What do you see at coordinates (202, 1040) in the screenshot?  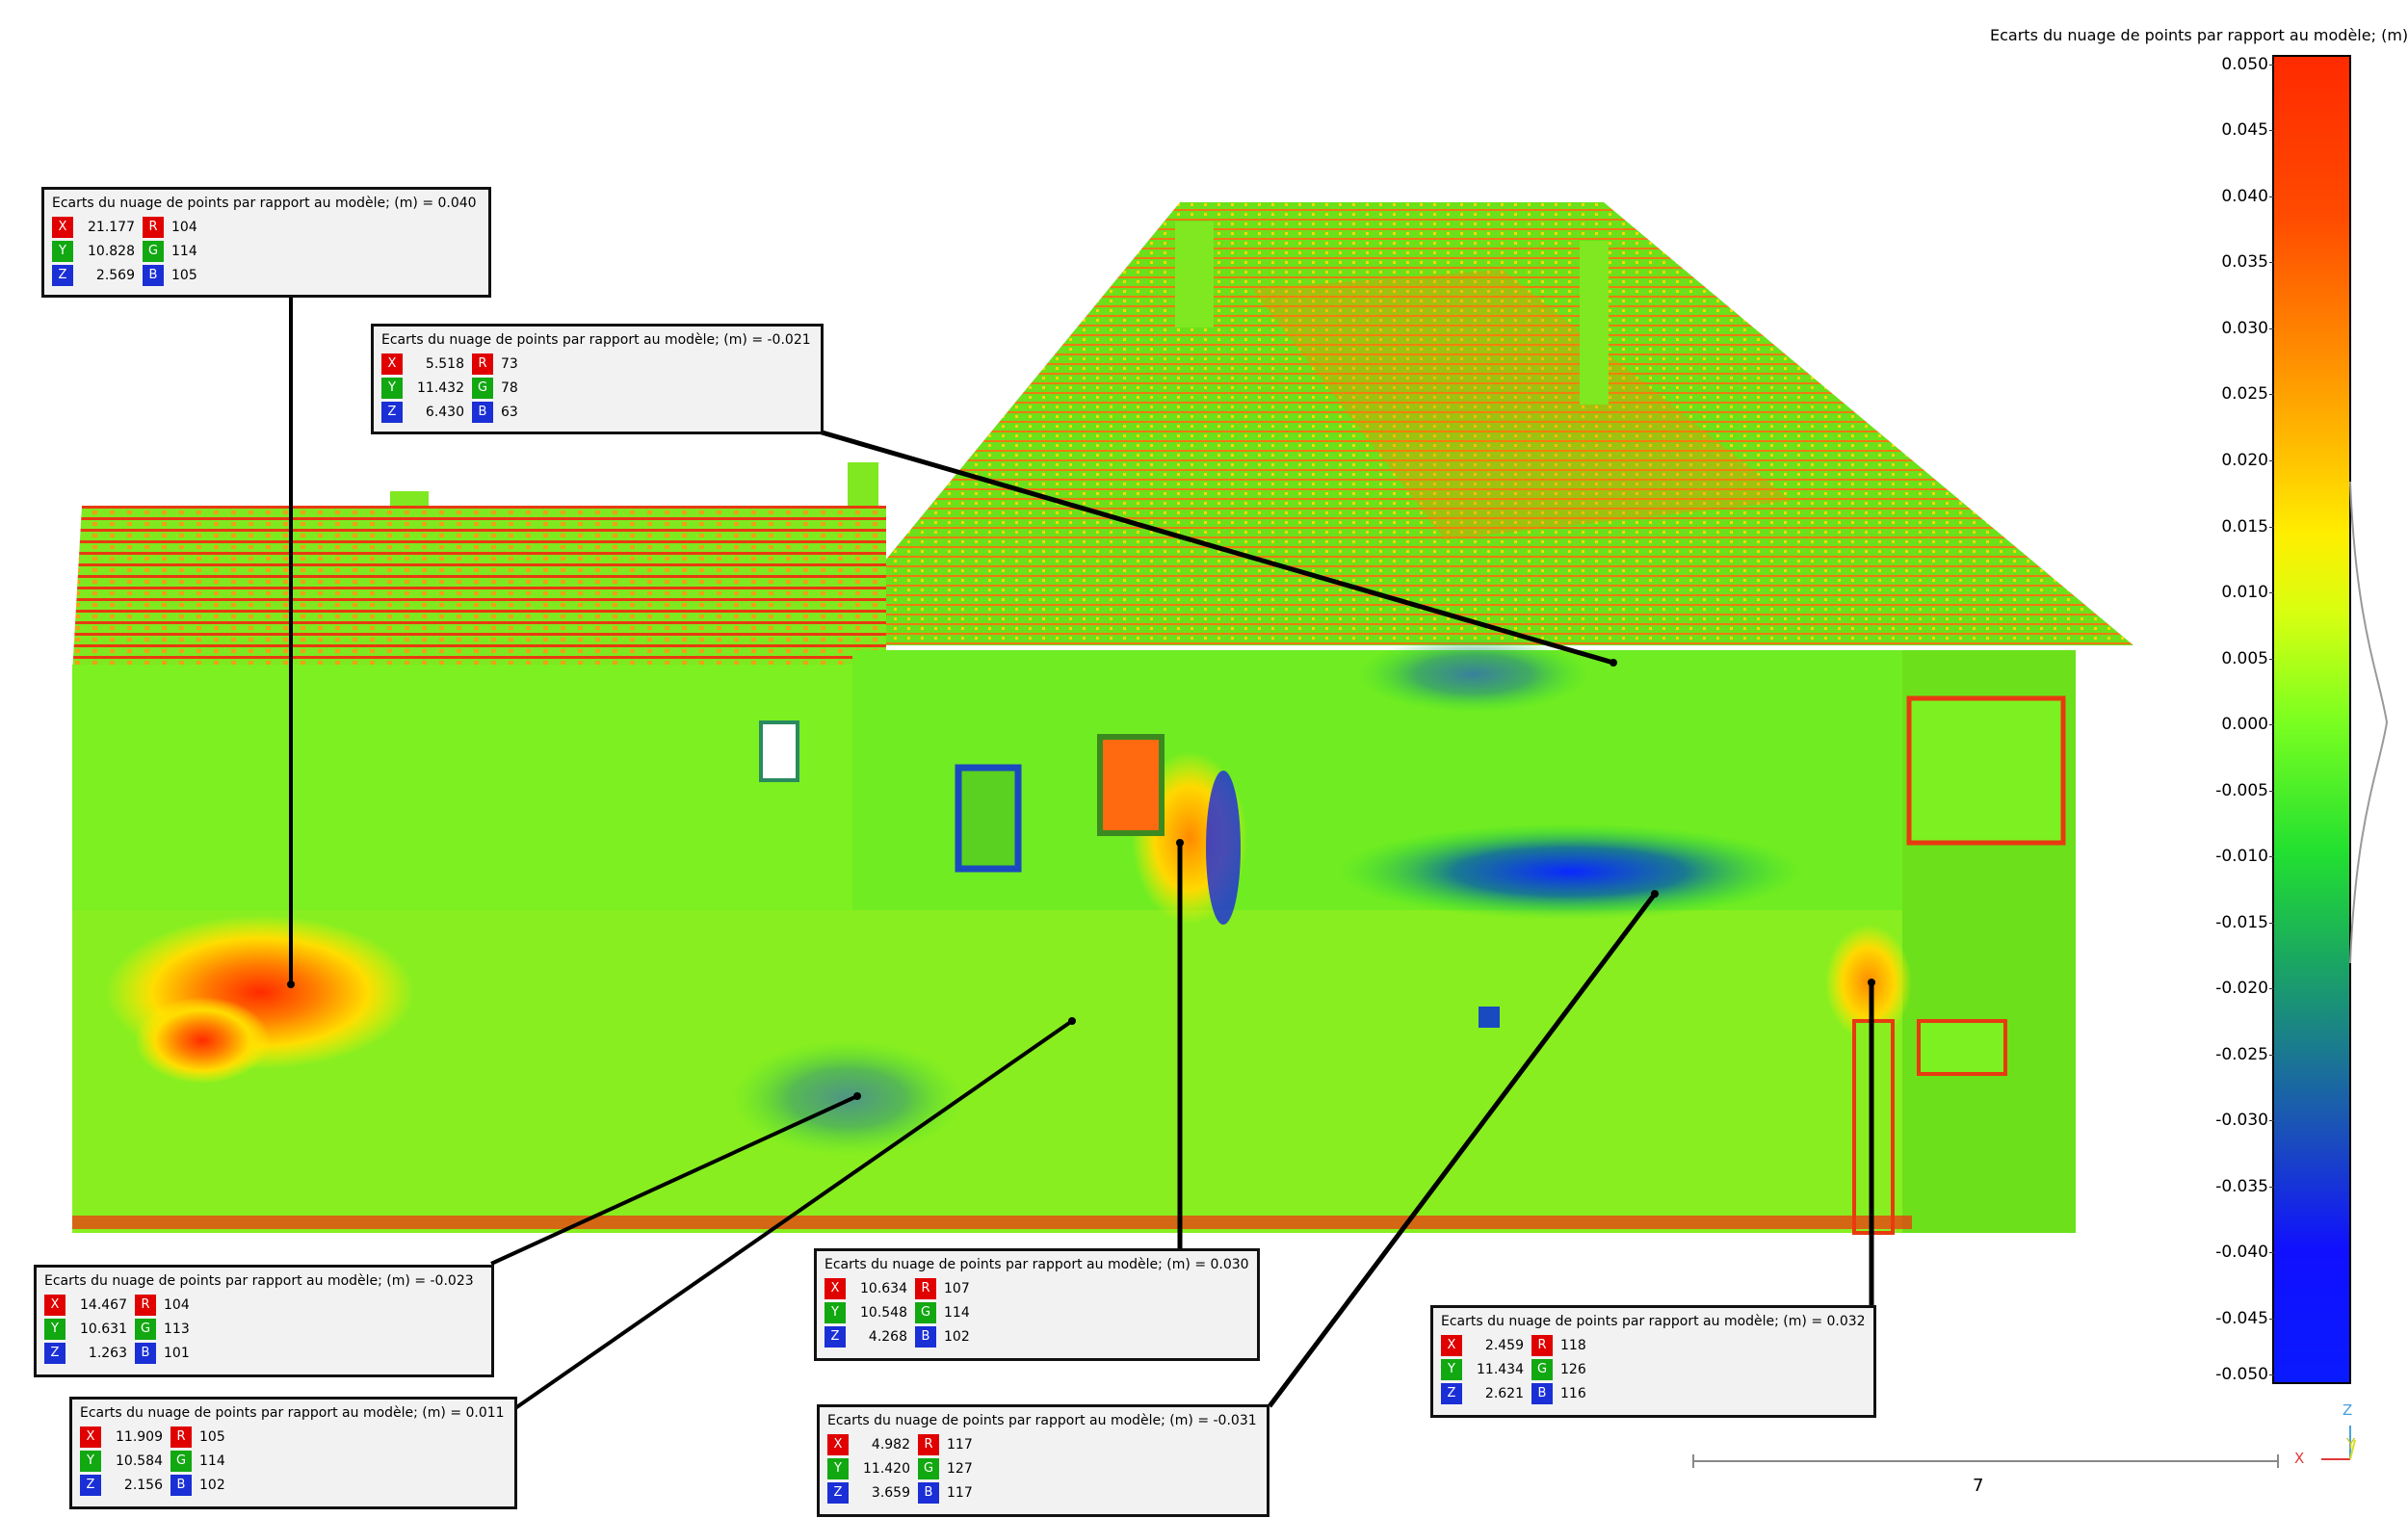 I see `hot-zone` at bounding box center [202, 1040].